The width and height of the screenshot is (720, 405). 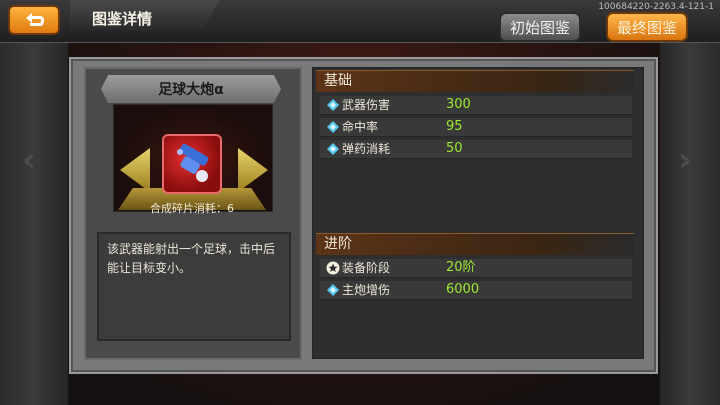 What do you see at coordinates (475, 81) in the screenshot?
I see `section-title-base: 基础` at bounding box center [475, 81].